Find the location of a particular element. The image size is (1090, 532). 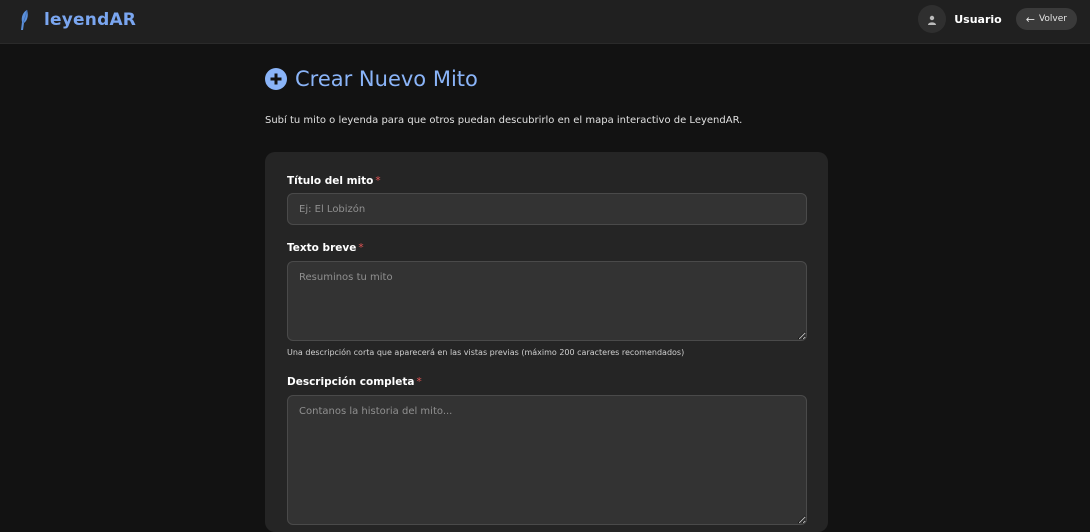

title-field-label: Título del mito * is located at coordinates (334, 181).